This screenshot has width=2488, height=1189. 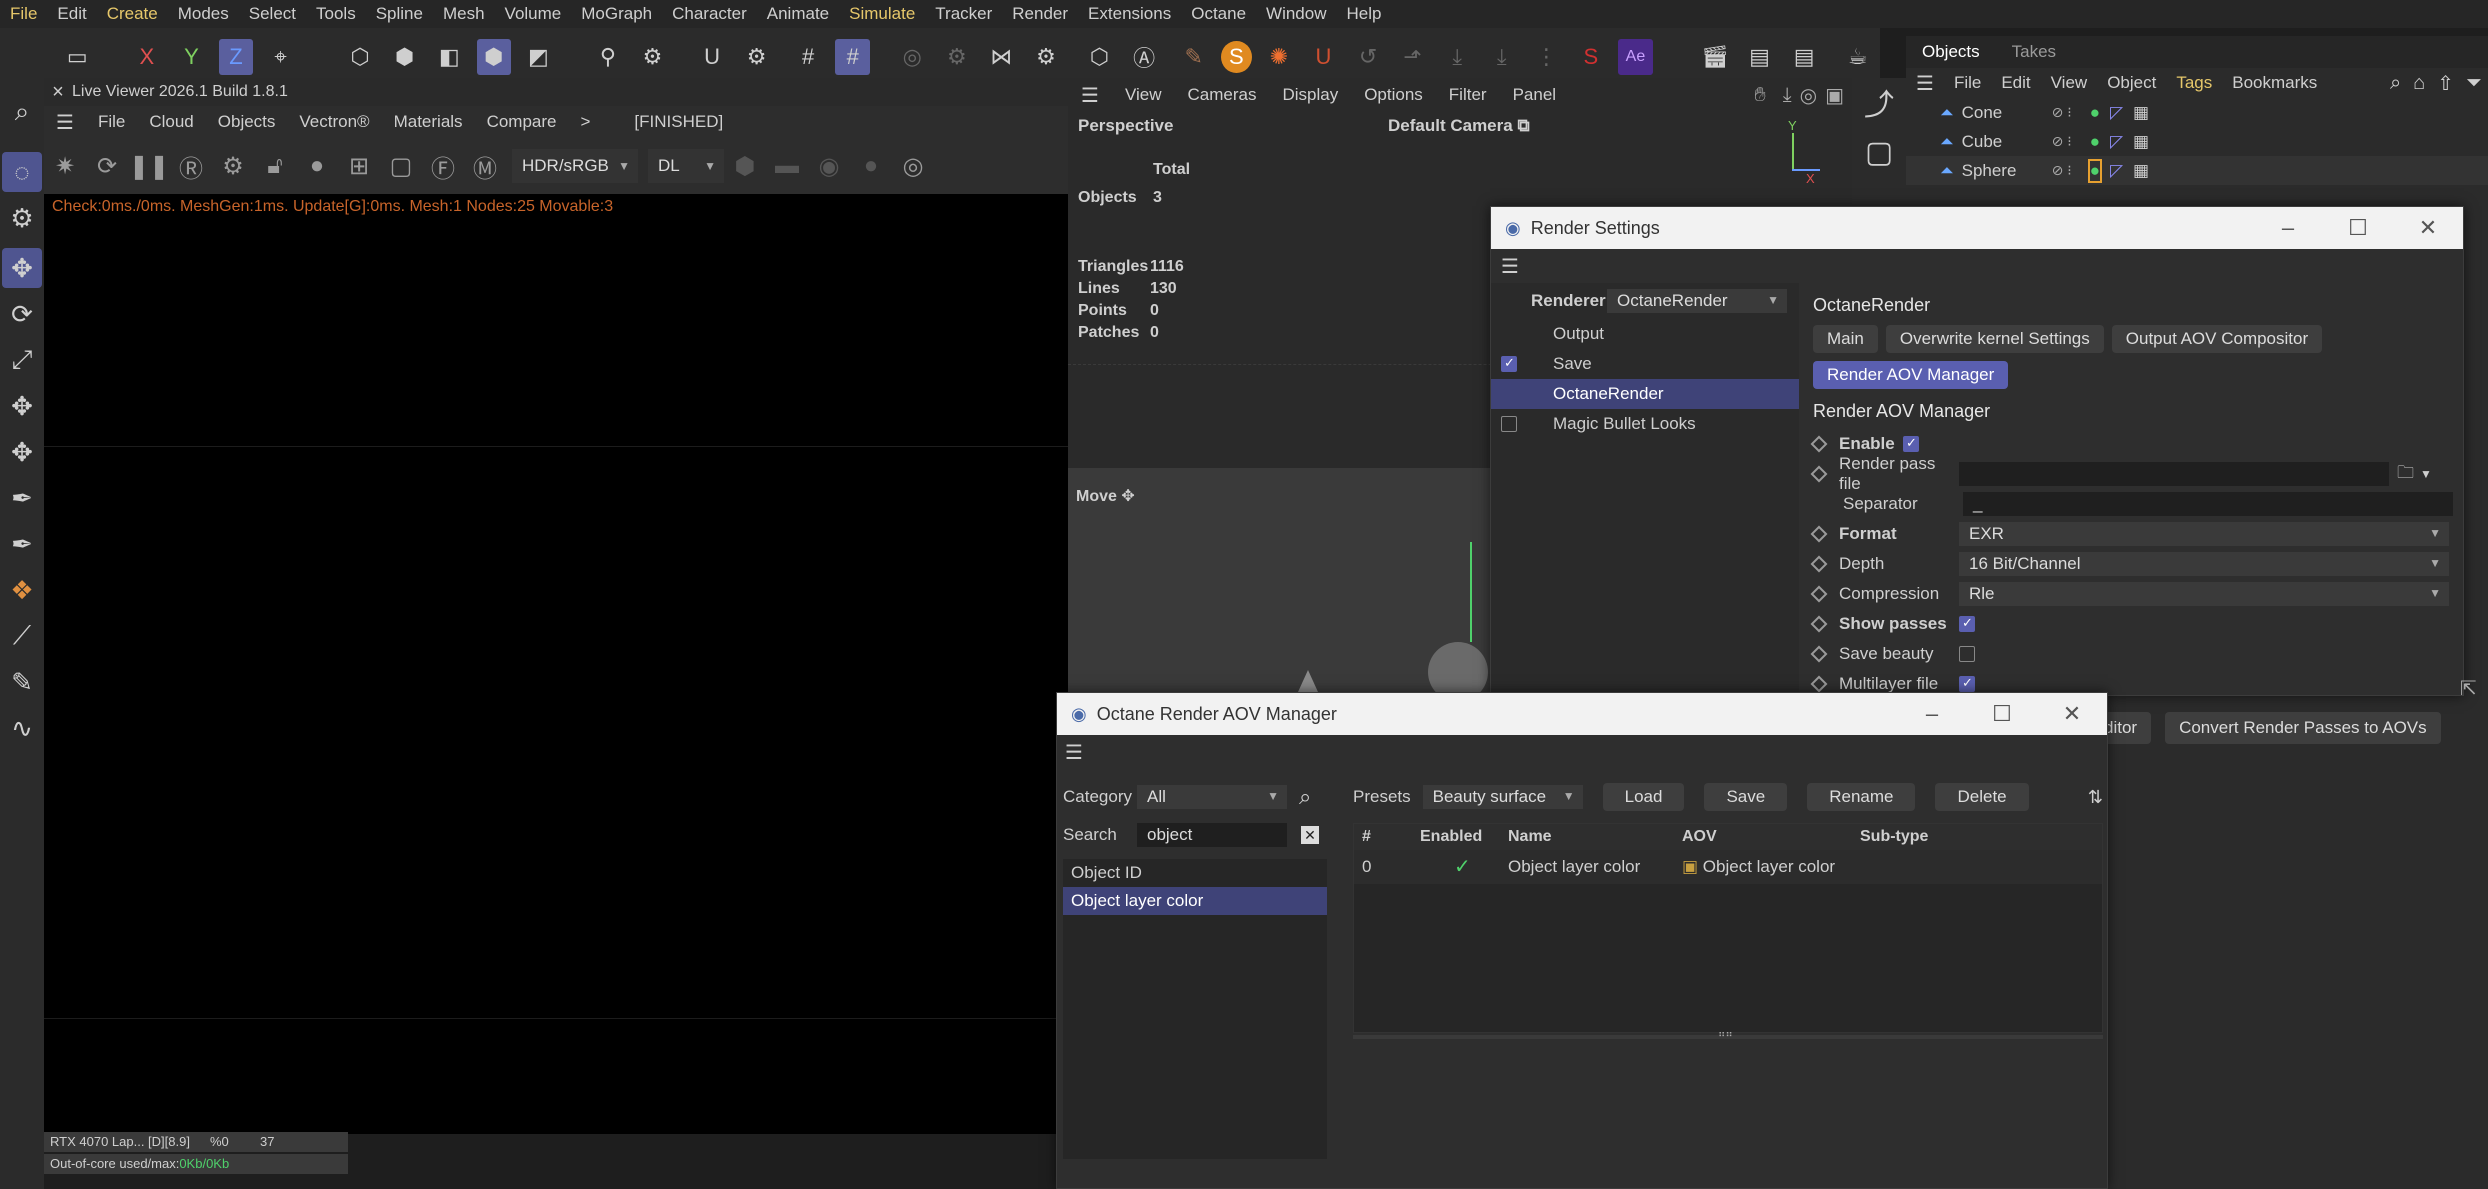 What do you see at coordinates (2095, 797) in the screenshot?
I see `sort-icon: ⇅` at bounding box center [2095, 797].